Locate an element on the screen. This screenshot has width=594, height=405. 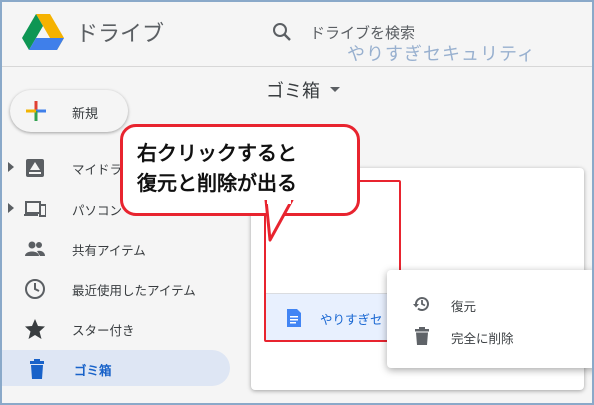
callout-text: 右クリックすると 復元と削除が出る is located at coordinates (242, 168).